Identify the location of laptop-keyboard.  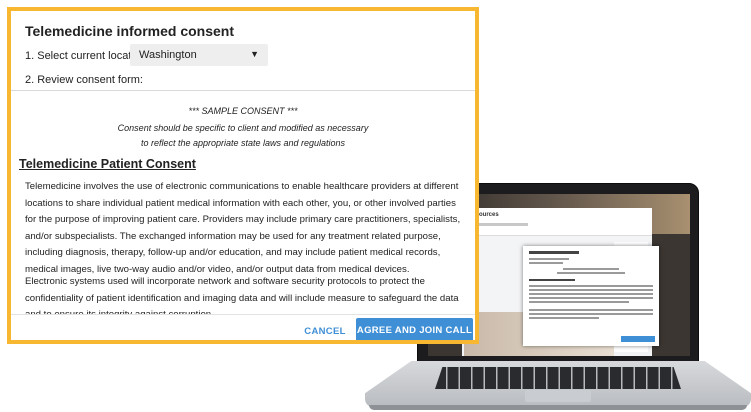
(558, 378).